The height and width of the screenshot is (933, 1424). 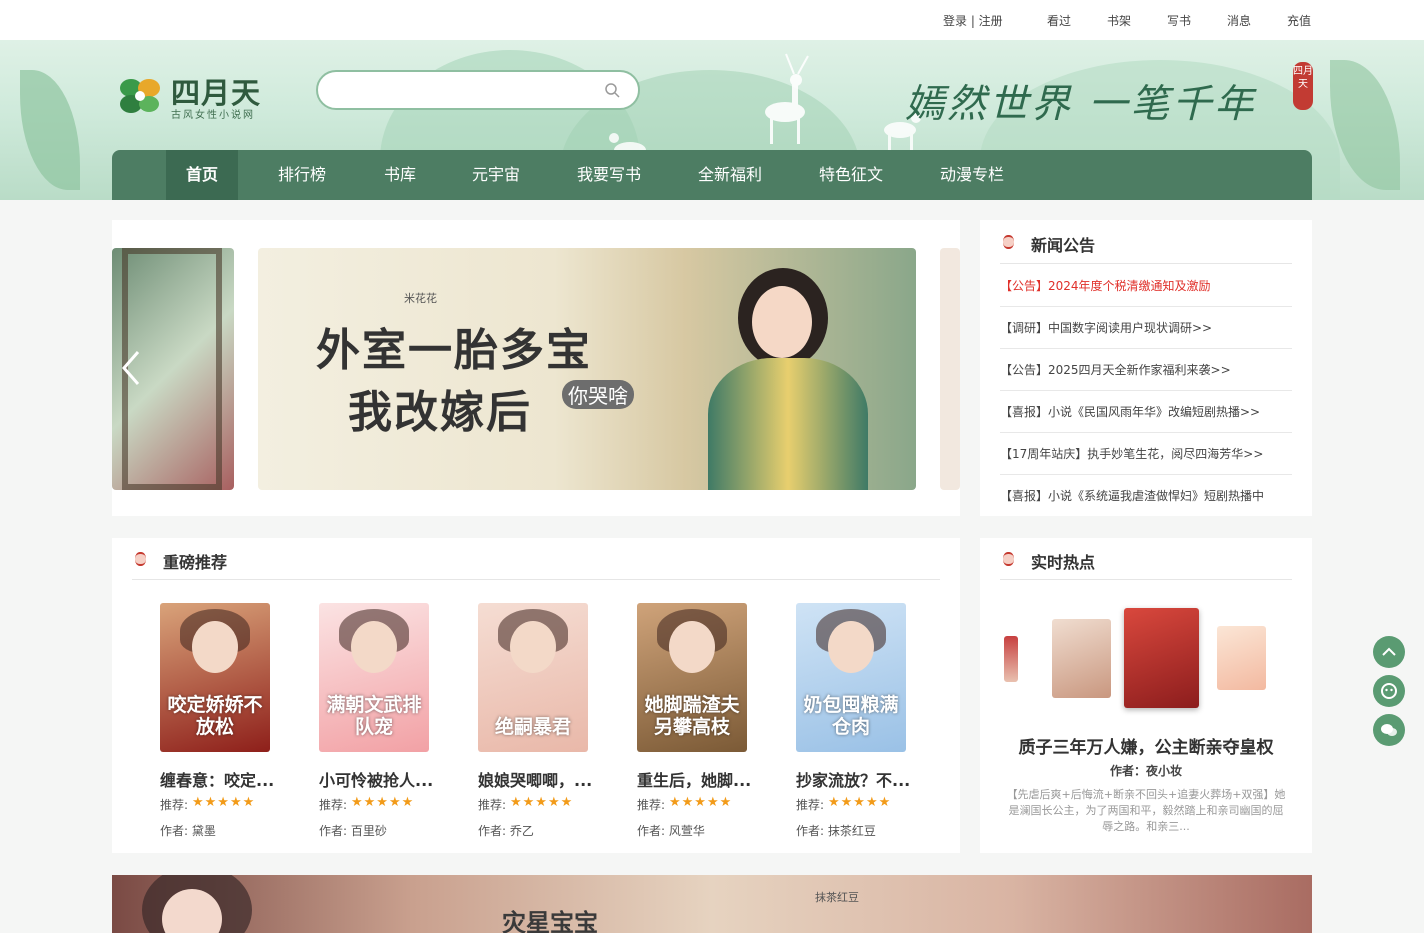 What do you see at coordinates (202, 175) in the screenshot?
I see `nav-home: 首页` at bounding box center [202, 175].